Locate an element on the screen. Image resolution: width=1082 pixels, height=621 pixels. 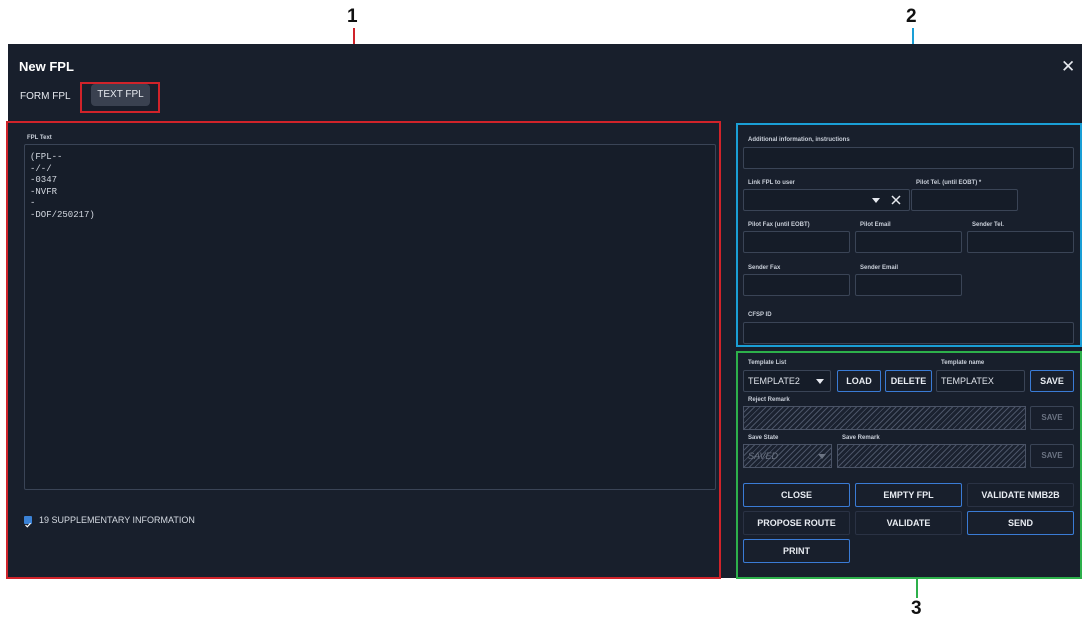
dialog-title: New FPL is located at coordinates (46, 66).